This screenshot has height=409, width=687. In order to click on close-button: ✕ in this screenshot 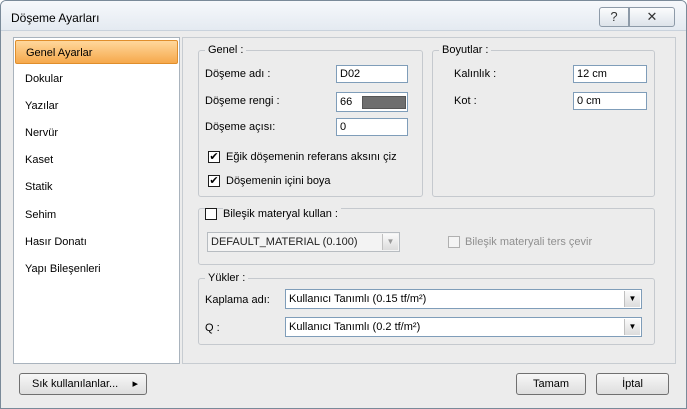, I will do `click(652, 17)`.